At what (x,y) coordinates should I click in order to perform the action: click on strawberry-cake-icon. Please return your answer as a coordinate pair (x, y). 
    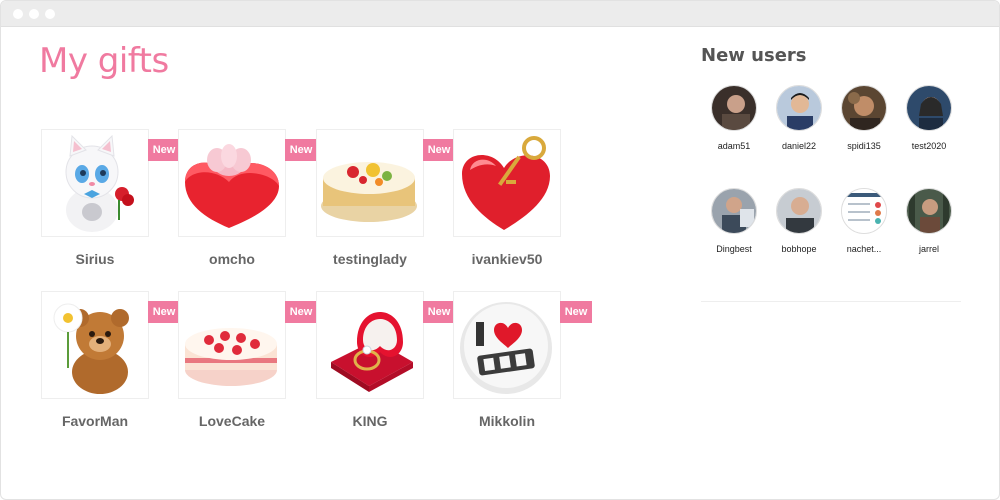
    Looking at the image, I should click on (231, 357).